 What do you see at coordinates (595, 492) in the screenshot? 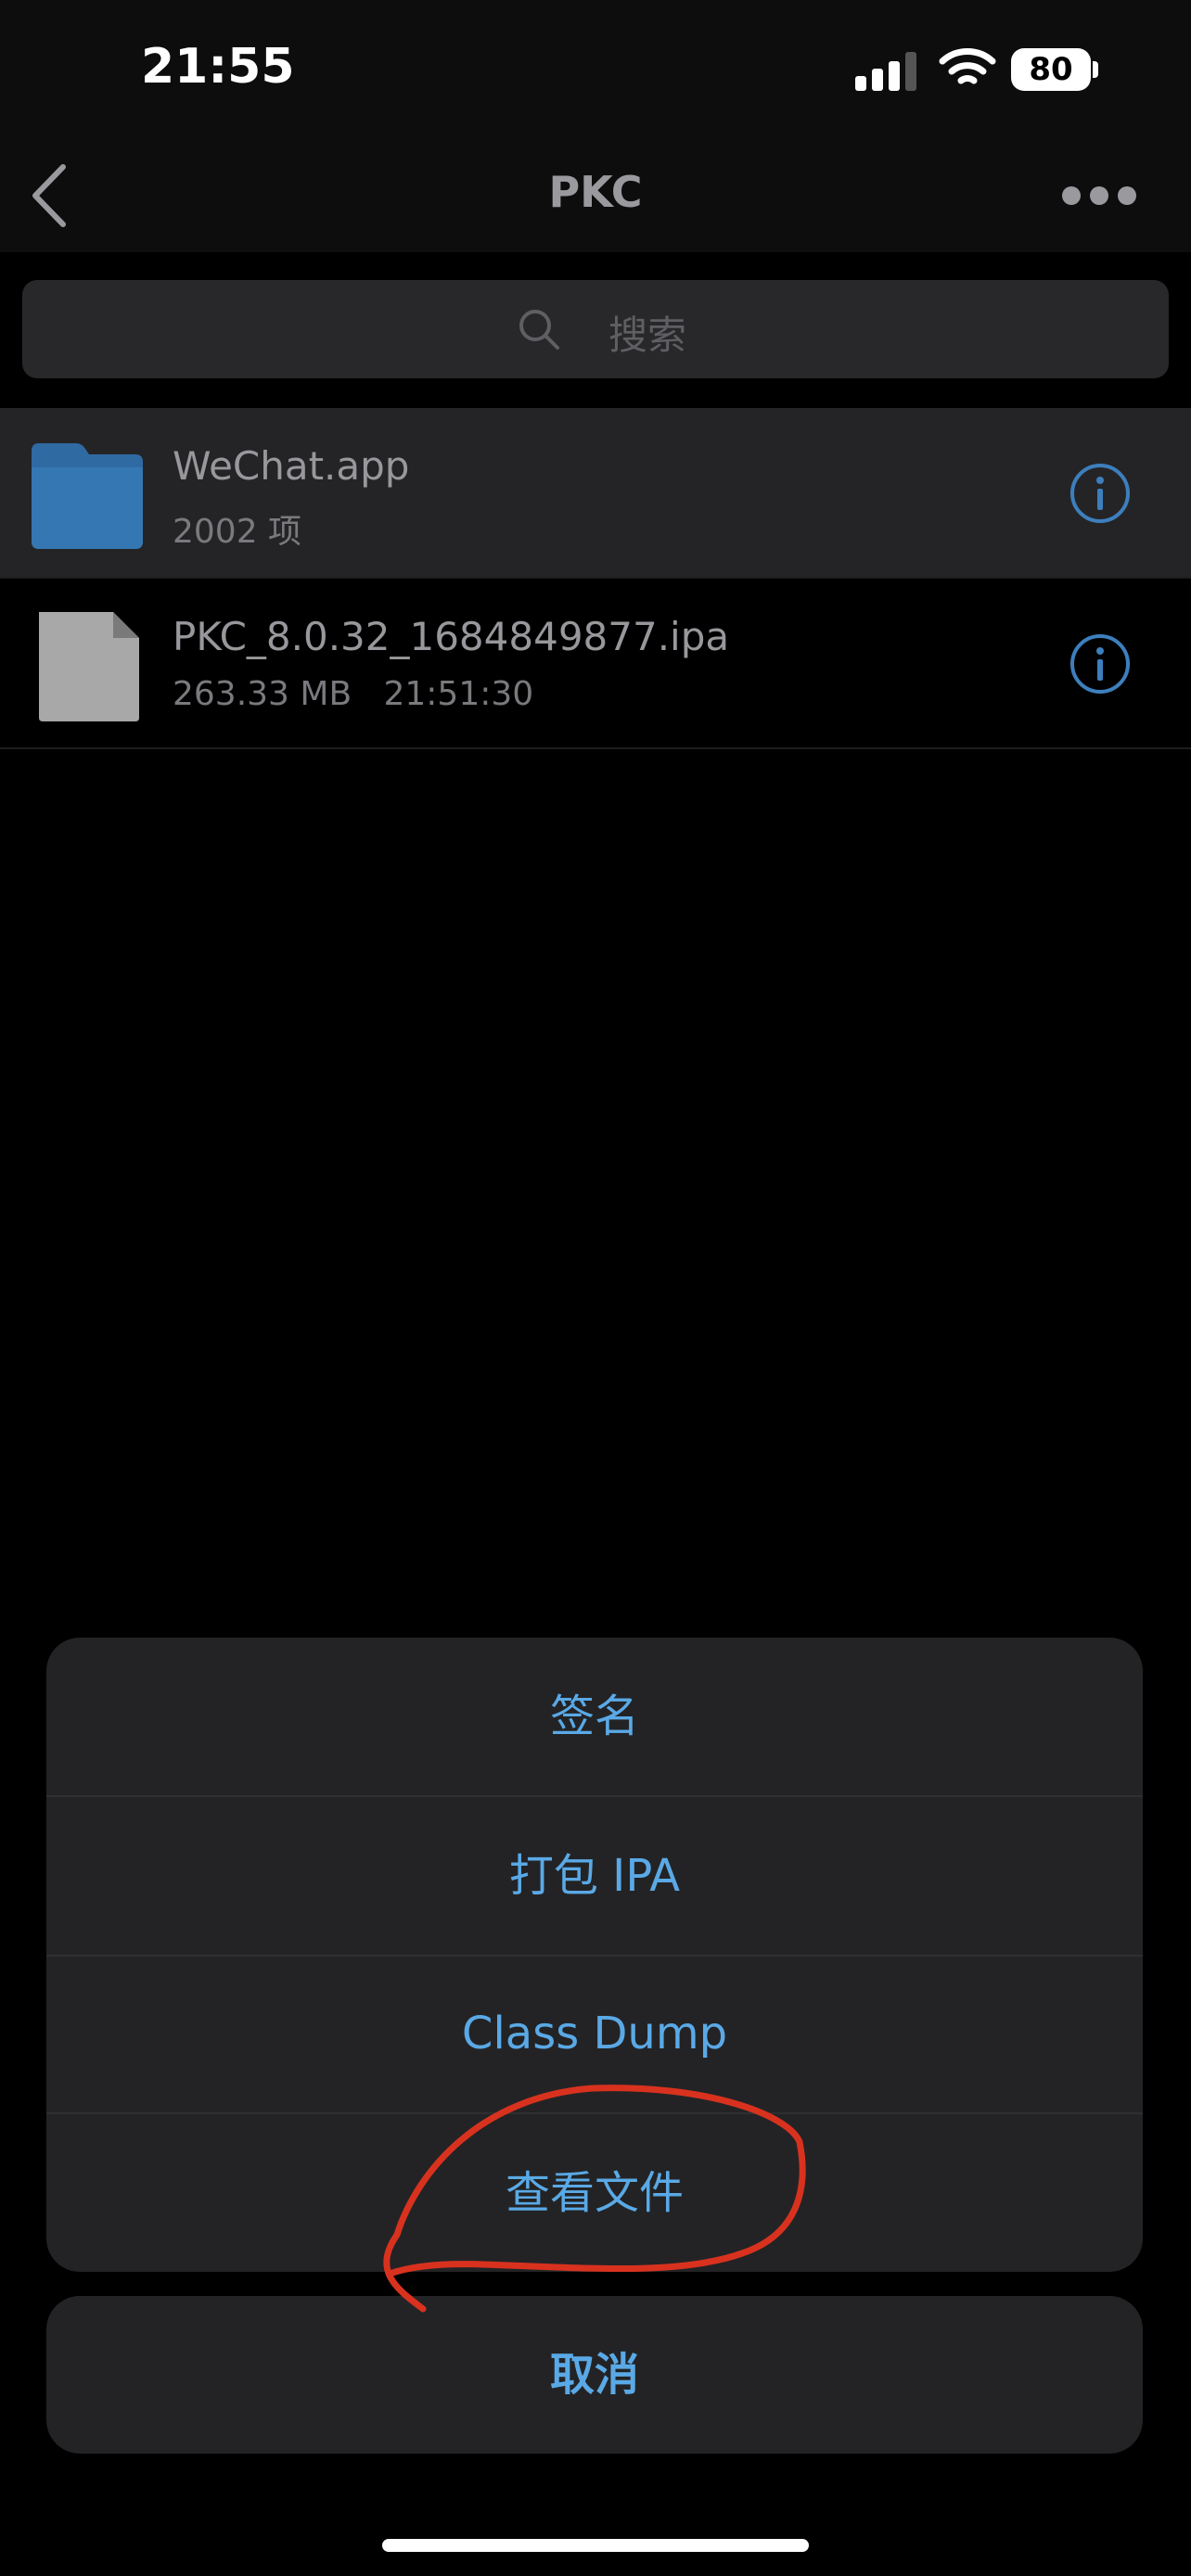
I see `list-item-wechat-app: WeChat.app 2002 项` at bounding box center [595, 492].